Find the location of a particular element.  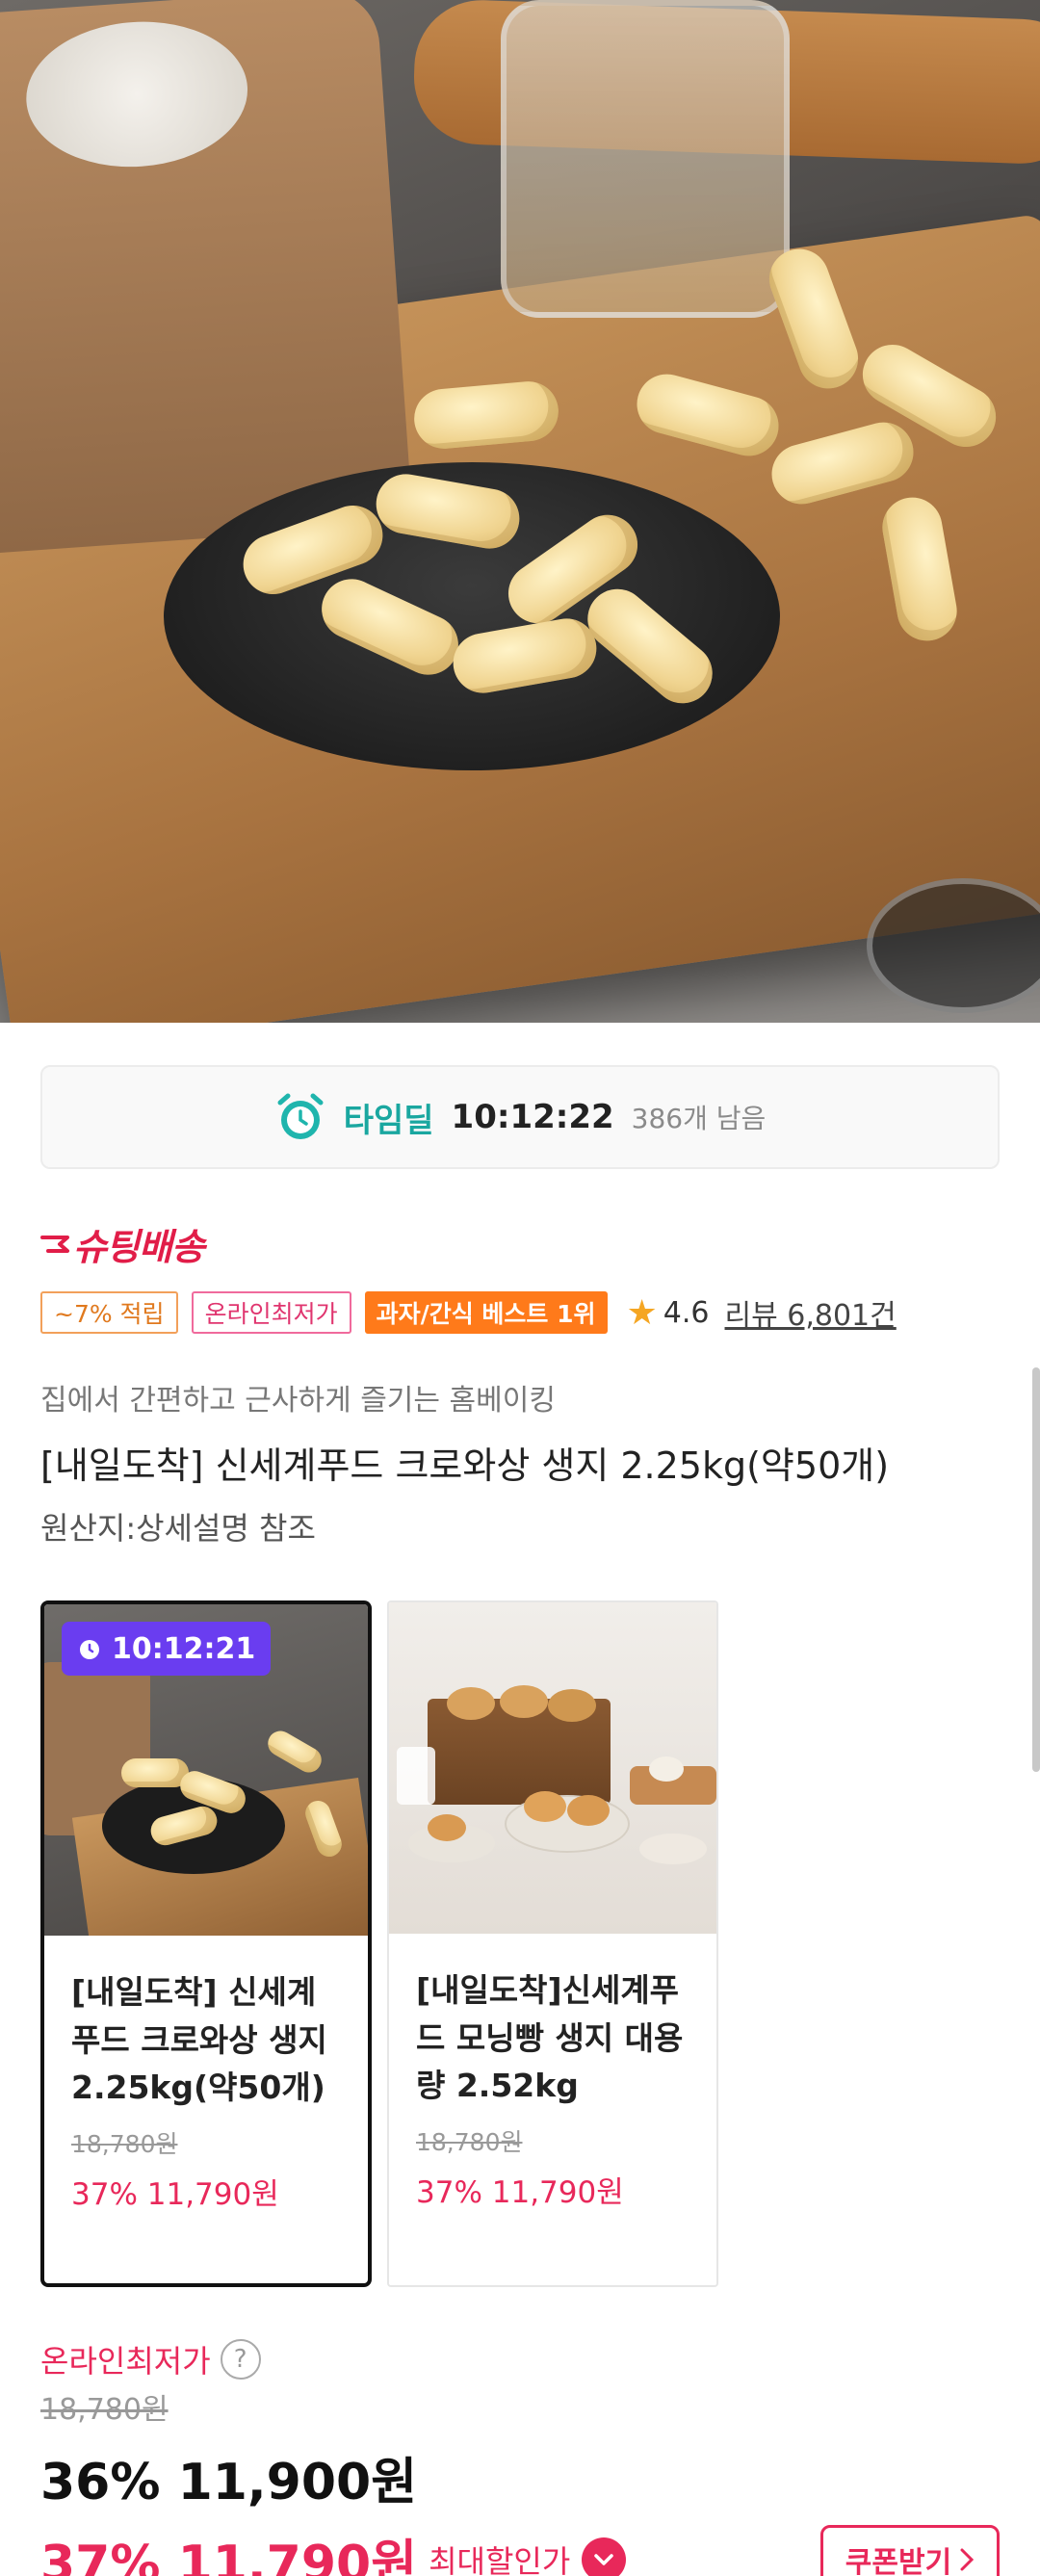

flour-bag is located at coordinates (206, 277).